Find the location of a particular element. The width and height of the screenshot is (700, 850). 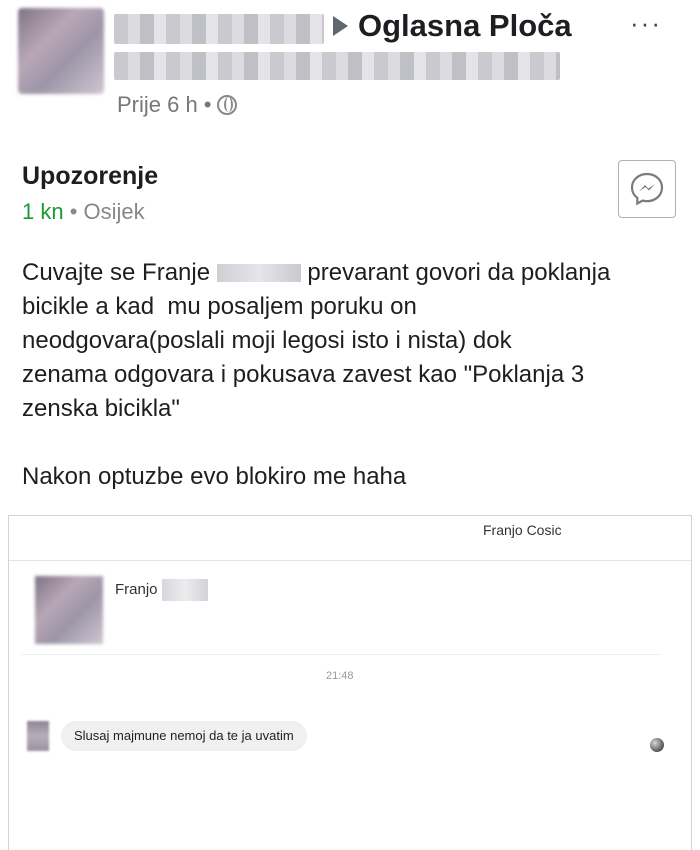

chat-message-avatar is located at coordinates (38, 736).